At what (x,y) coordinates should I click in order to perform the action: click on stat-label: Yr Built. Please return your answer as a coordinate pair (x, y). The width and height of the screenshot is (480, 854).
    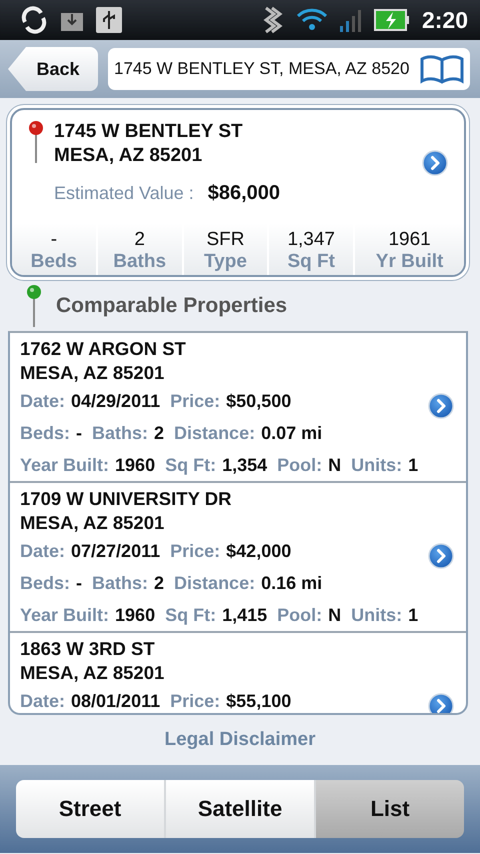
    Looking at the image, I should click on (410, 262).